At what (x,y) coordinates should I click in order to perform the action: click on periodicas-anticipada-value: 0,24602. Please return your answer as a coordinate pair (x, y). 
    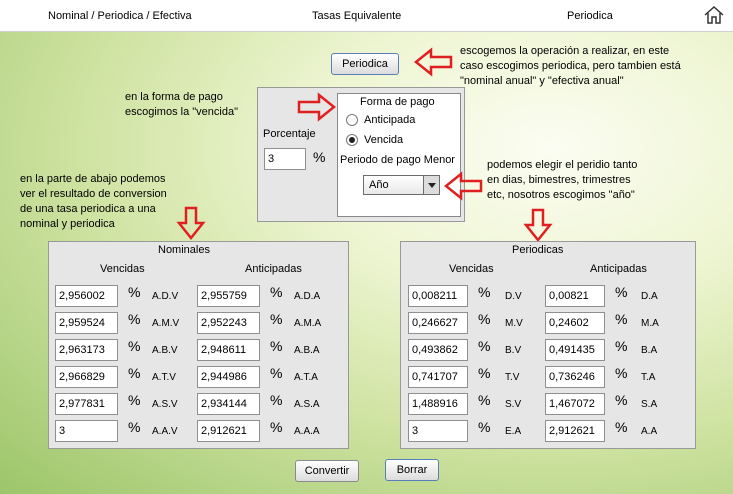
    Looking at the image, I should click on (575, 323).